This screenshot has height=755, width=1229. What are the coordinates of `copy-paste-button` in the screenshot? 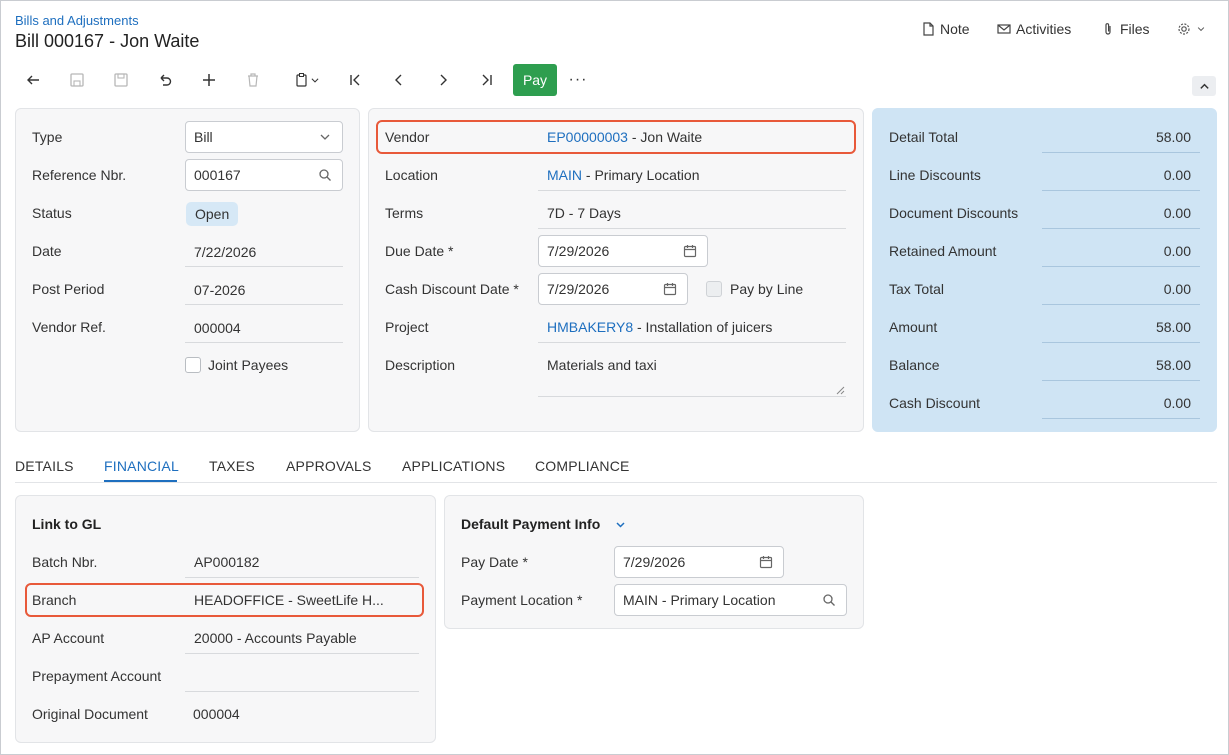 It's located at (307, 80).